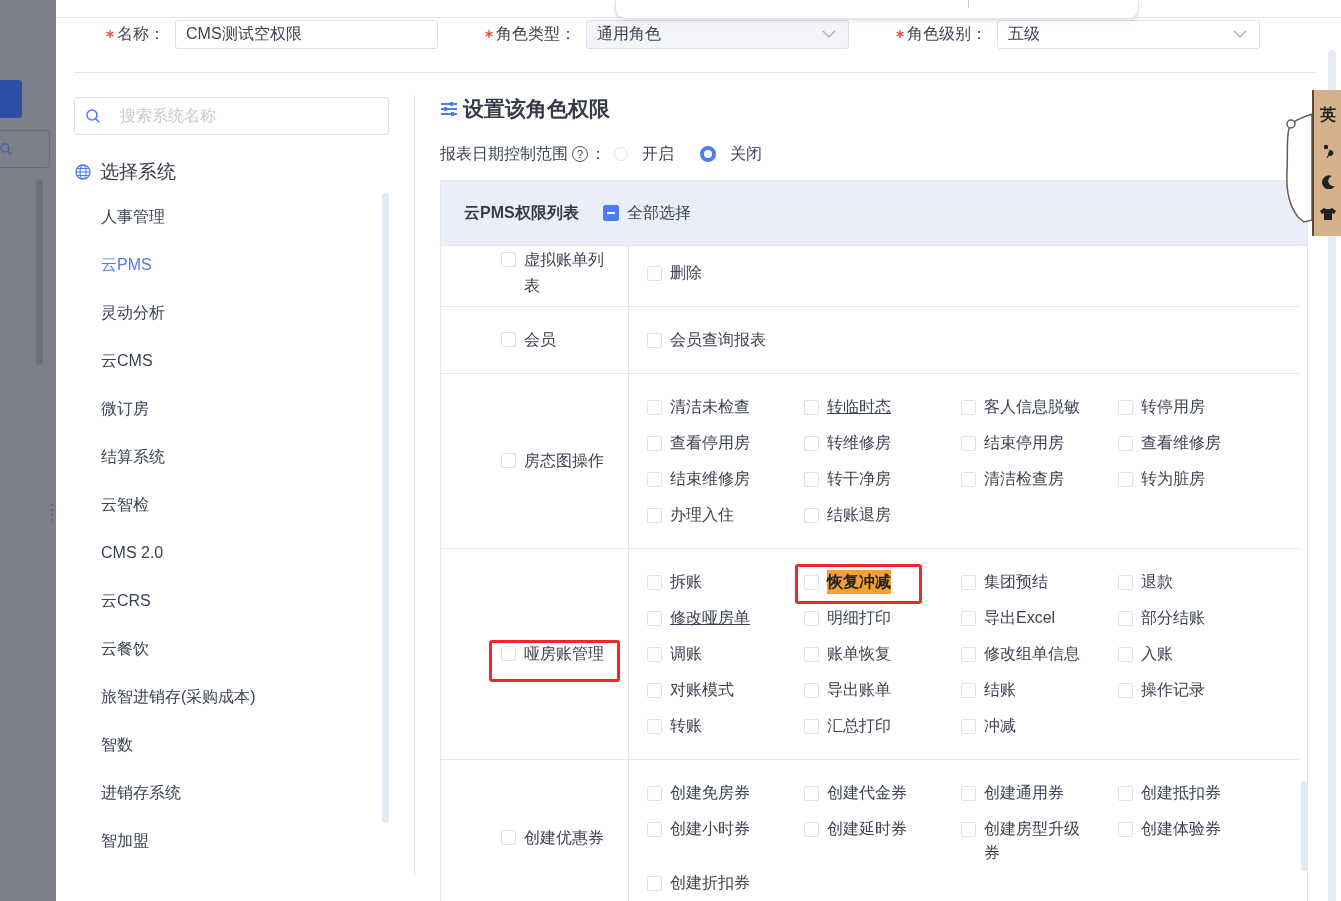 The image size is (1341, 901). Describe the element at coordinates (988, 726) in the screenshot. I see `checkbox: 冲减` at that location.